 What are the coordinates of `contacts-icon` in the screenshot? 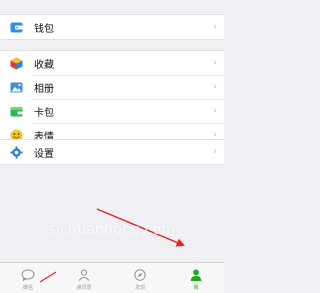 It's located at (84, 275).